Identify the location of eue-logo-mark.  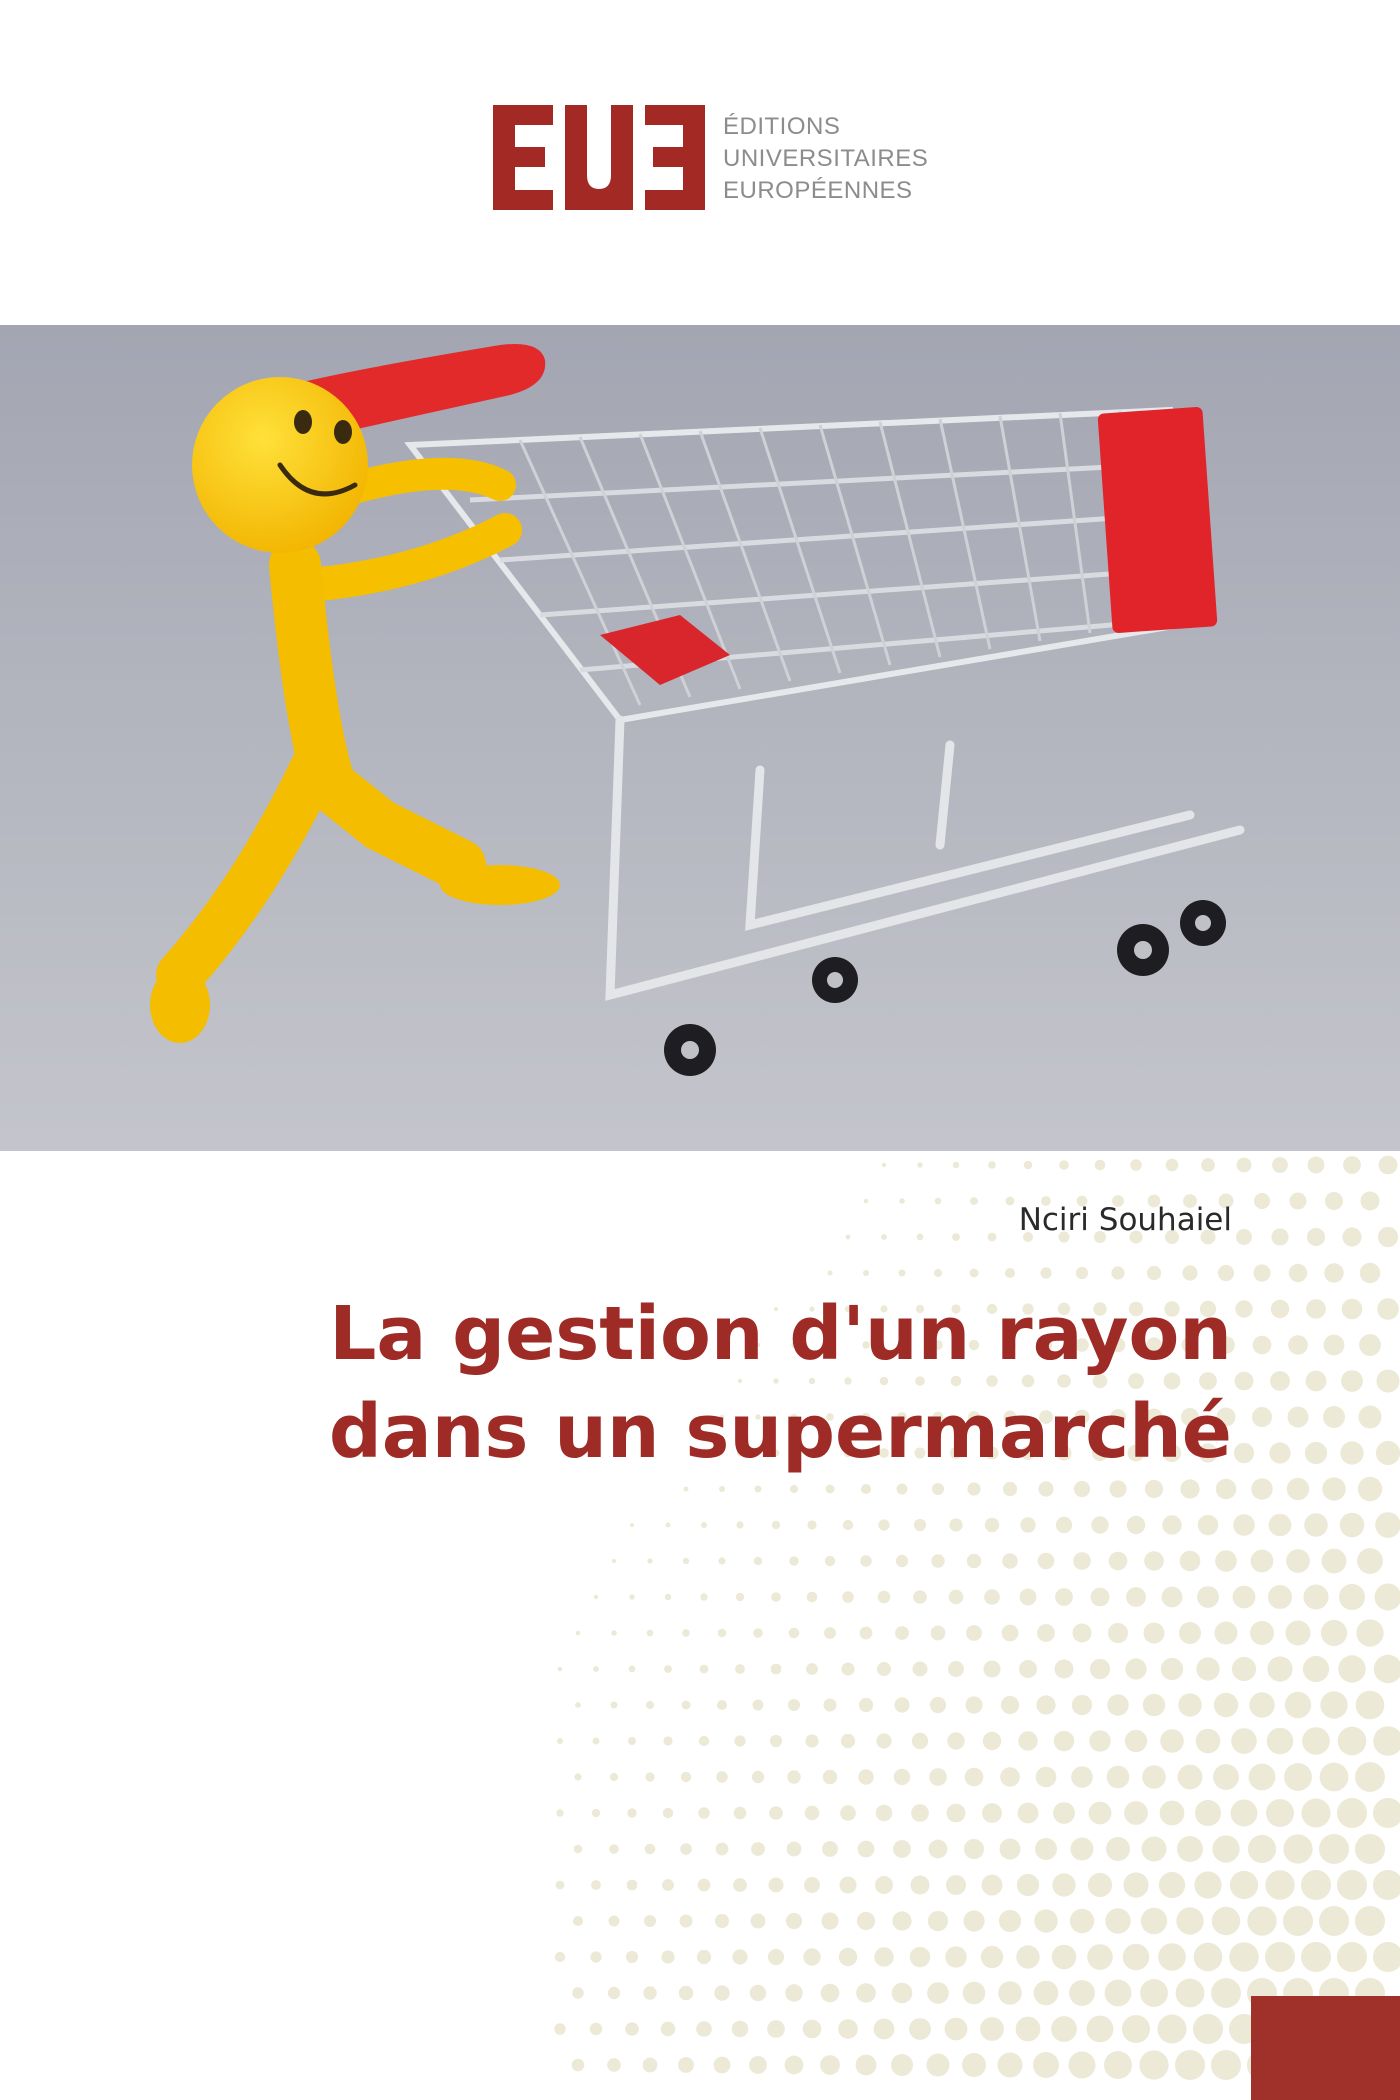
(599, 157).